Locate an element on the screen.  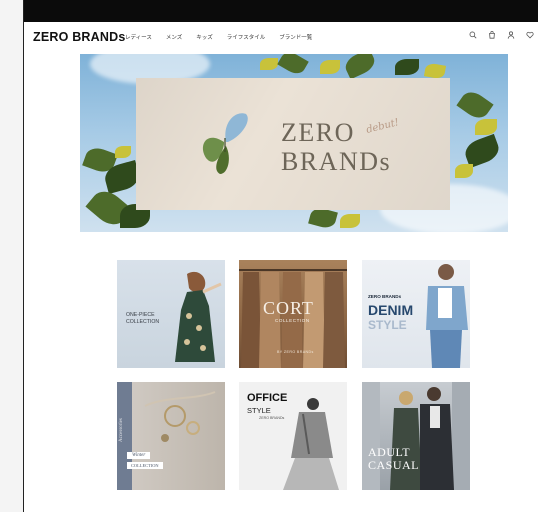
tile-label-line2: CASUAL is located at coordinates (394, 465).